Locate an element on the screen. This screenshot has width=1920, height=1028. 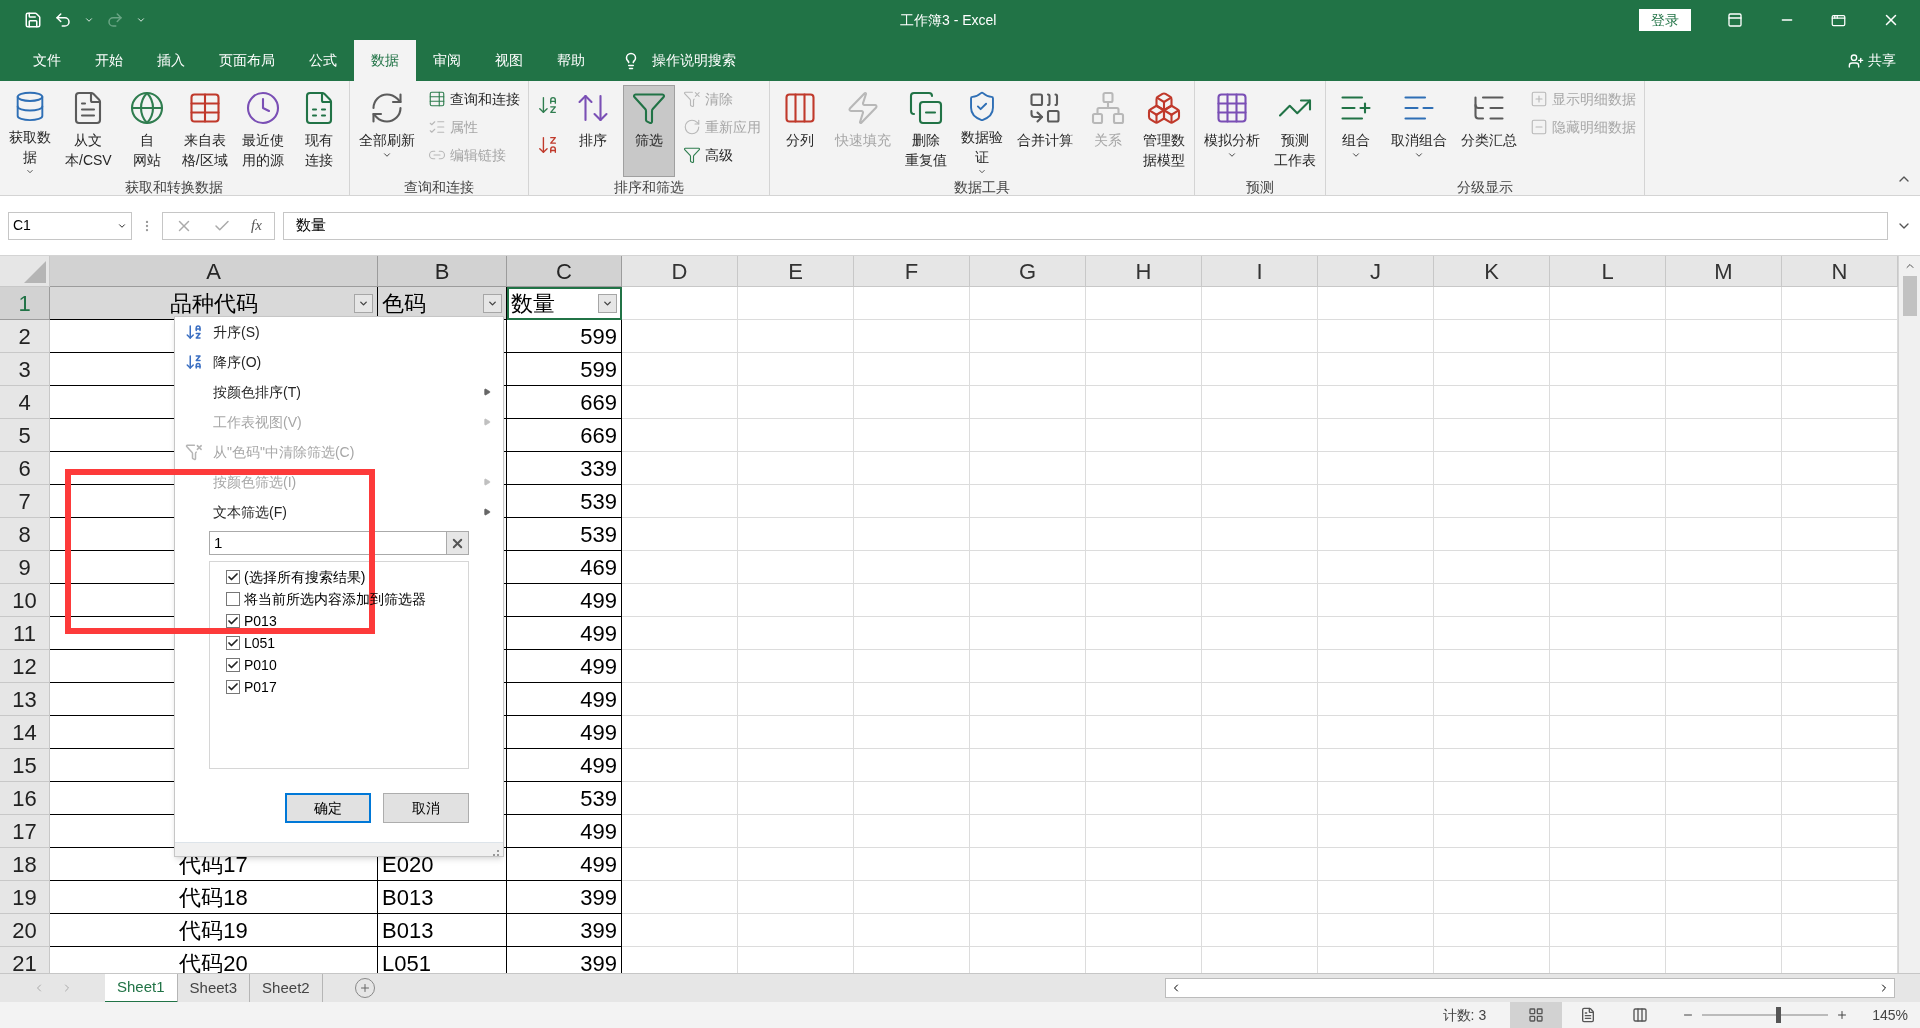
column-header: C is located at coordinates (564, 271).